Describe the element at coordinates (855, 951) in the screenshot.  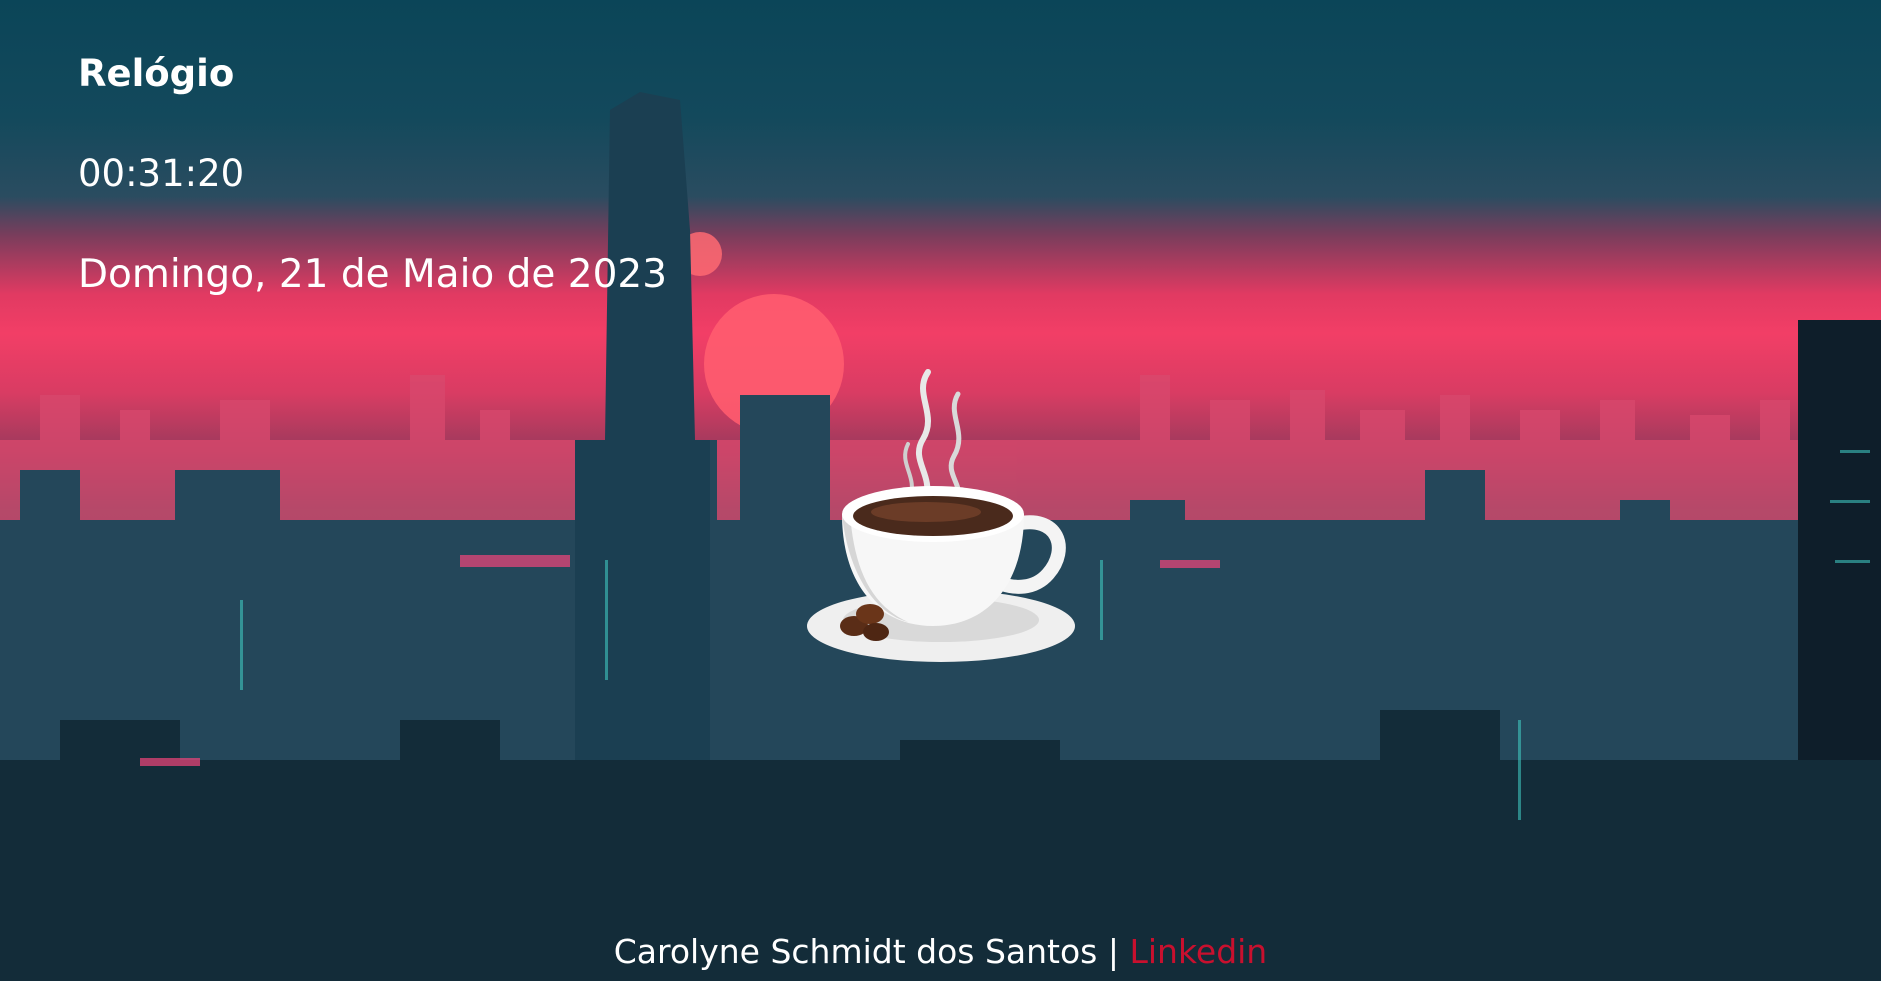
I see `author-name: Carolyne Schmidt dos Santos` at that location.